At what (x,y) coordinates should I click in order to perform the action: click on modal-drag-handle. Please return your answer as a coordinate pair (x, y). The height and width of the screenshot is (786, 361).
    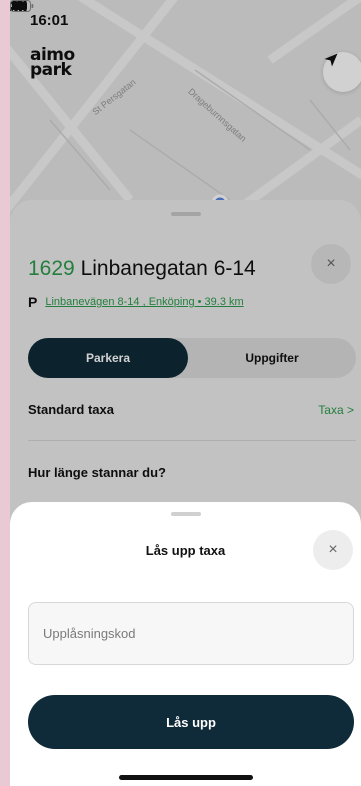
    Looking at the image, I should click on (185, 514).